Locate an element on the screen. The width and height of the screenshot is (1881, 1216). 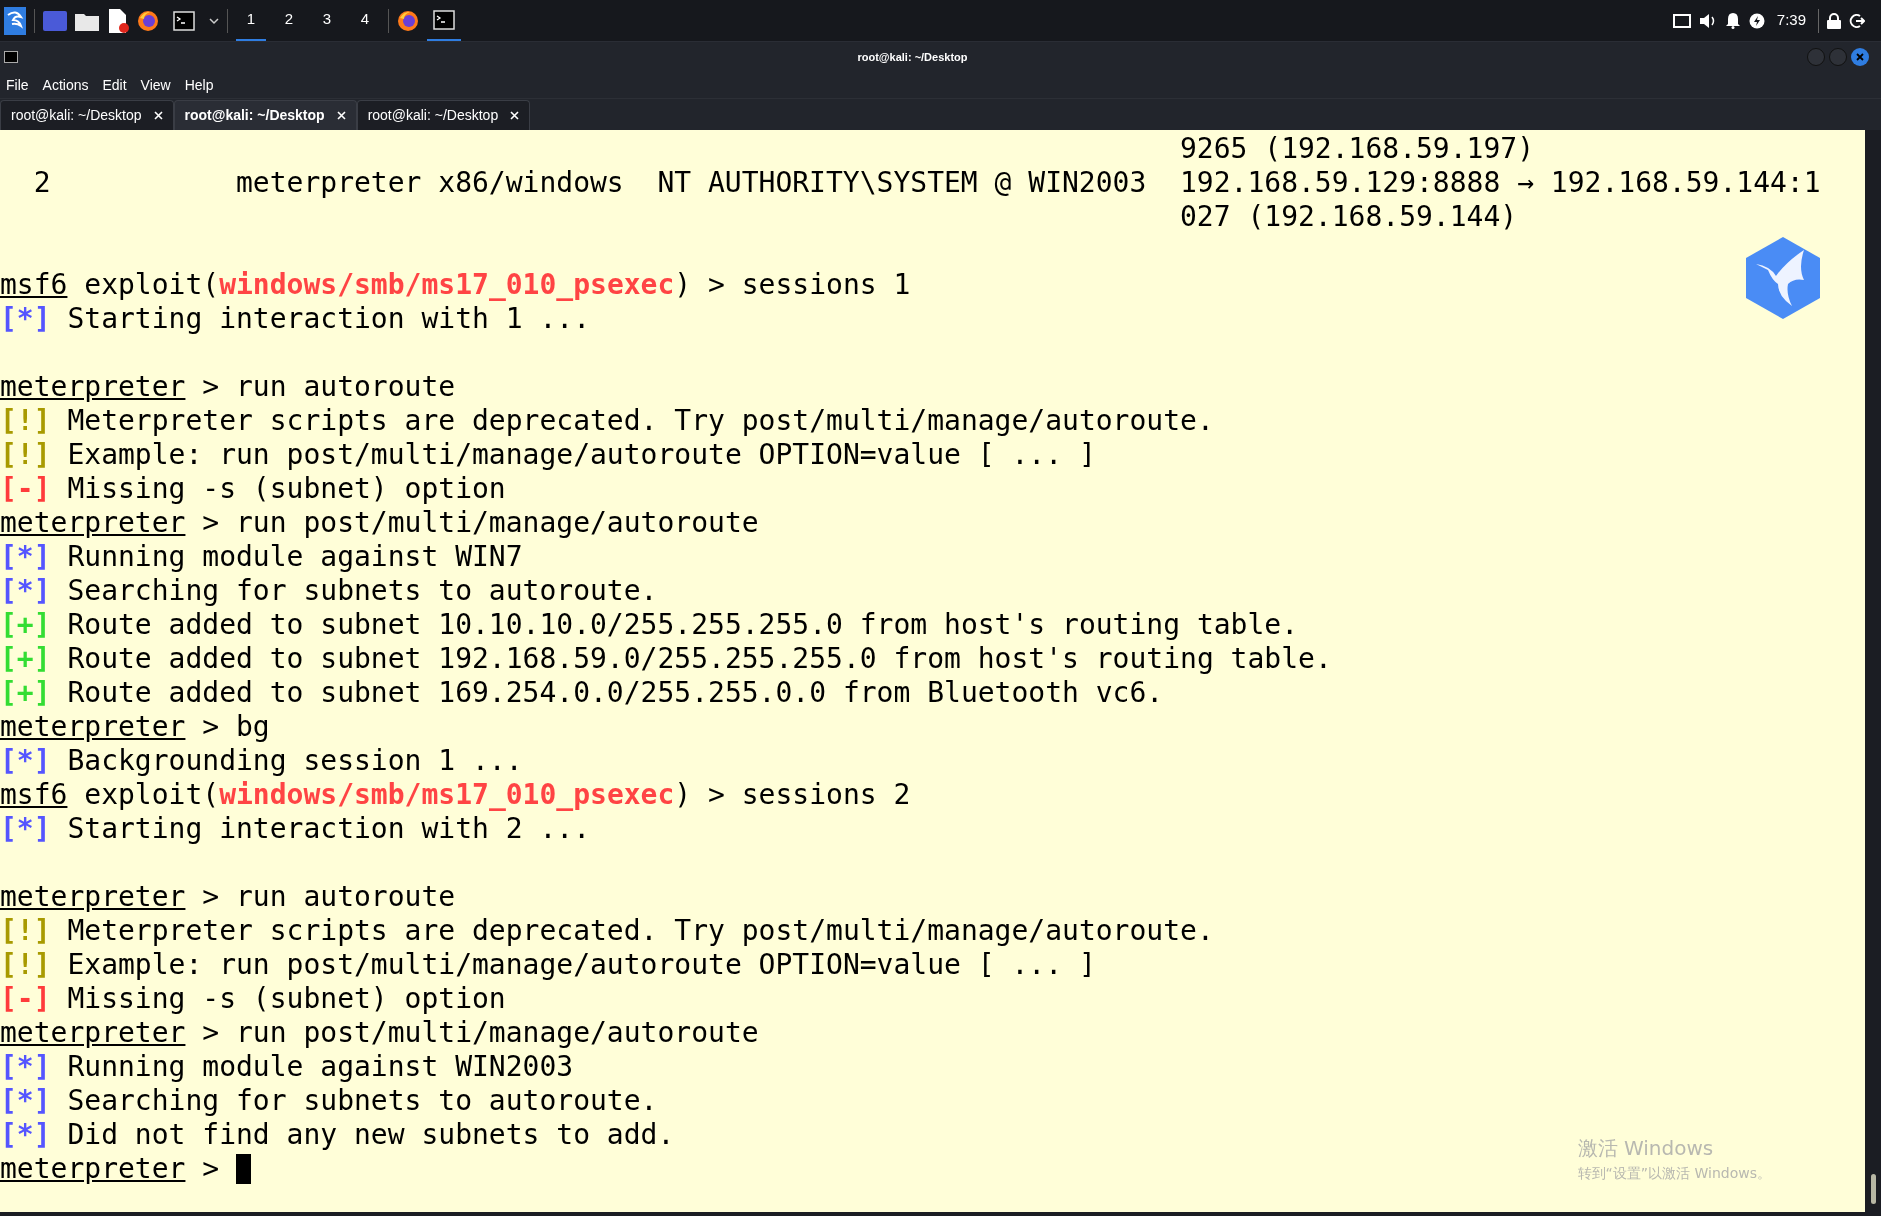
workspace-button: 2 is located at coordinates (289, 20).